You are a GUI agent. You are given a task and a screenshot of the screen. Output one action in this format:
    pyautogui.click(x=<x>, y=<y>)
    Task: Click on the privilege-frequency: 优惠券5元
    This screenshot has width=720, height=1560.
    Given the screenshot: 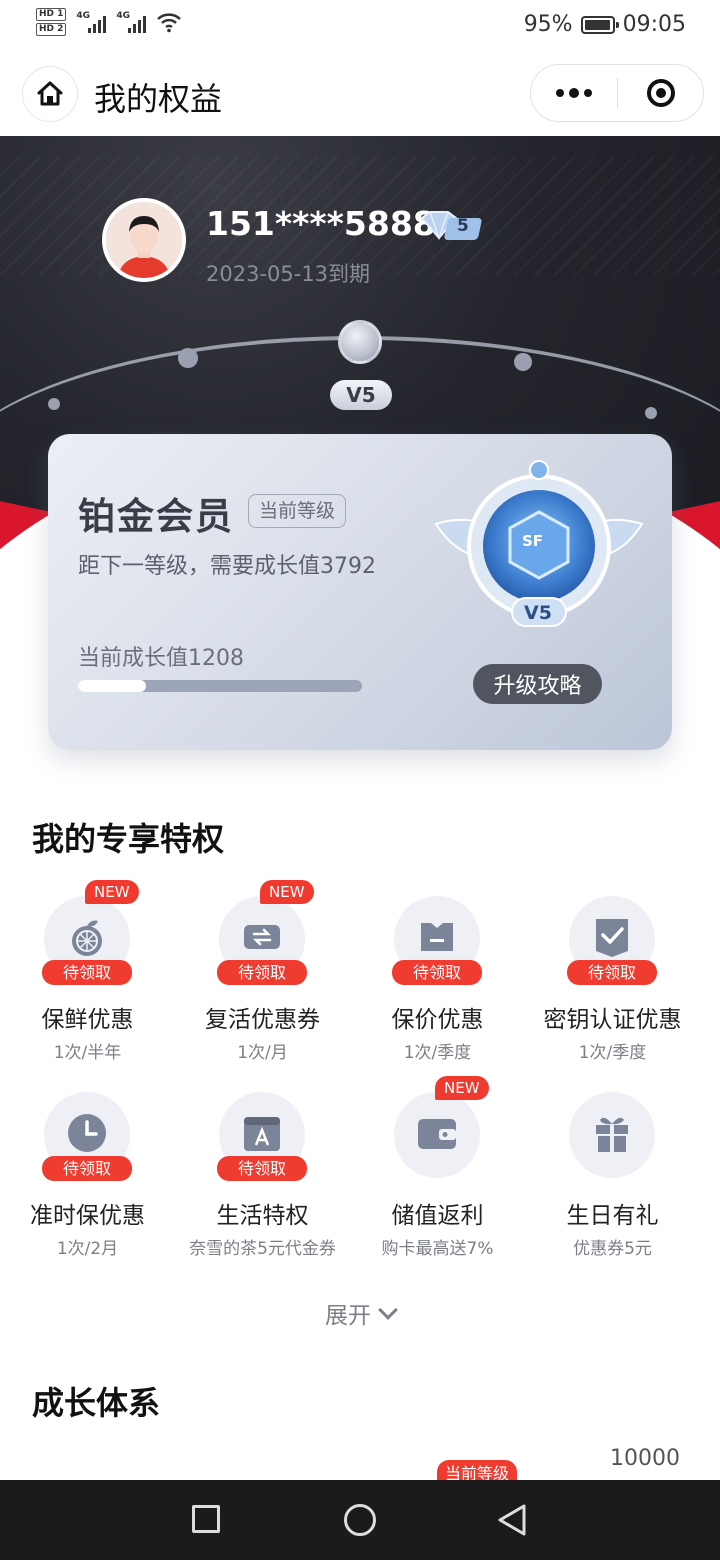 What is the action you would take?
    pyautogui.click(x=612, y=1249)
    